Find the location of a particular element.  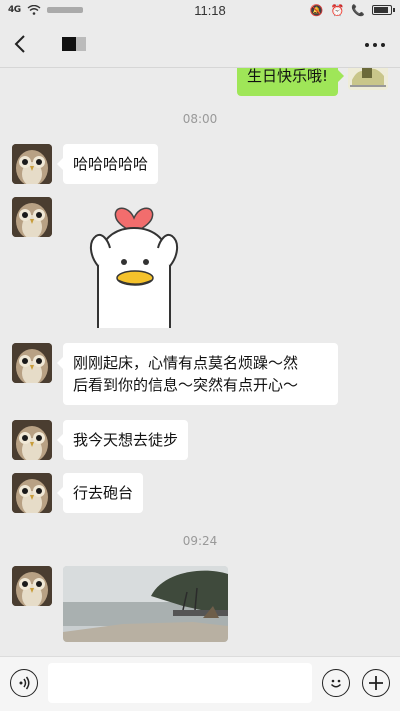

back-arrow-icon is located at coordinates (19, 43).